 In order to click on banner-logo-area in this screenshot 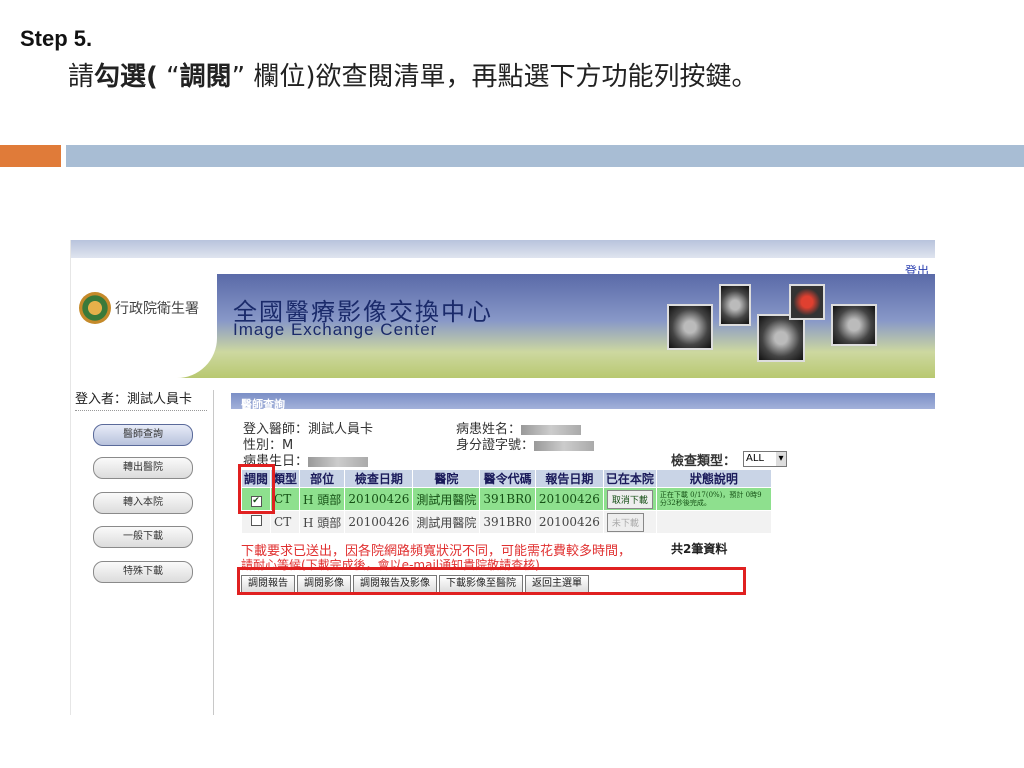, I will do `click(144, 326)`.